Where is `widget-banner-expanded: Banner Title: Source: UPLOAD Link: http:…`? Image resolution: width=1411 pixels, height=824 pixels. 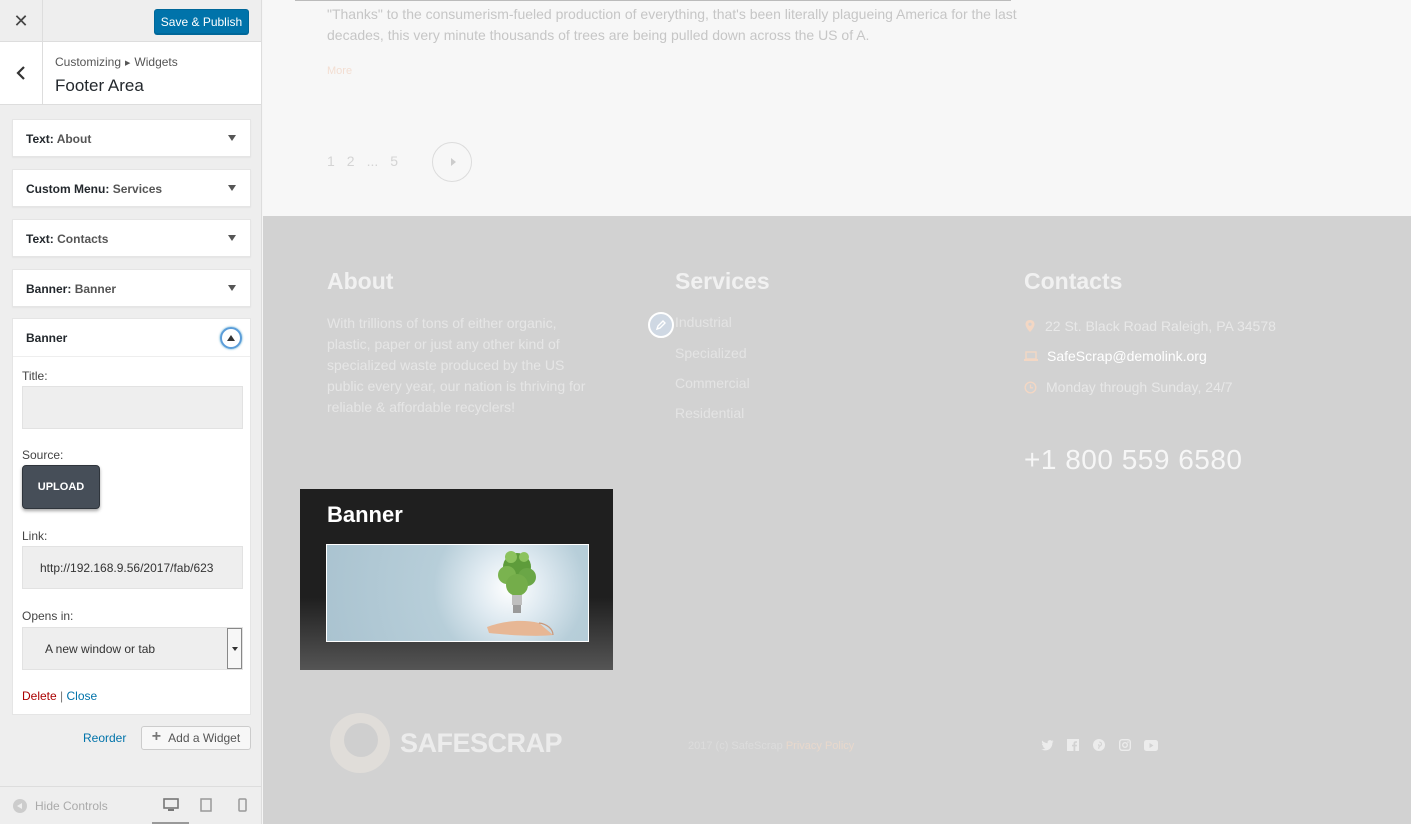 widget-banner-expanded: Banner Title: Source: UPLOAD Link: http:… is located at coordinates (131, 516).